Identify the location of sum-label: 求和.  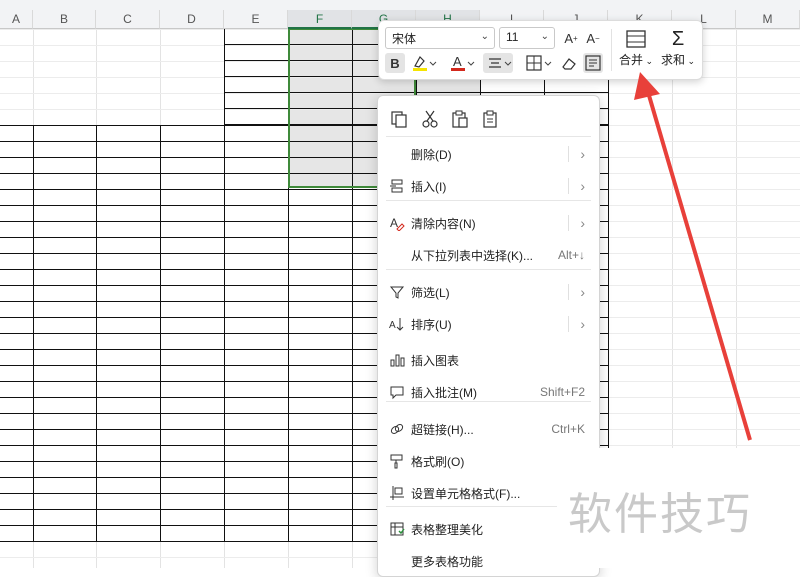
(672, 60).